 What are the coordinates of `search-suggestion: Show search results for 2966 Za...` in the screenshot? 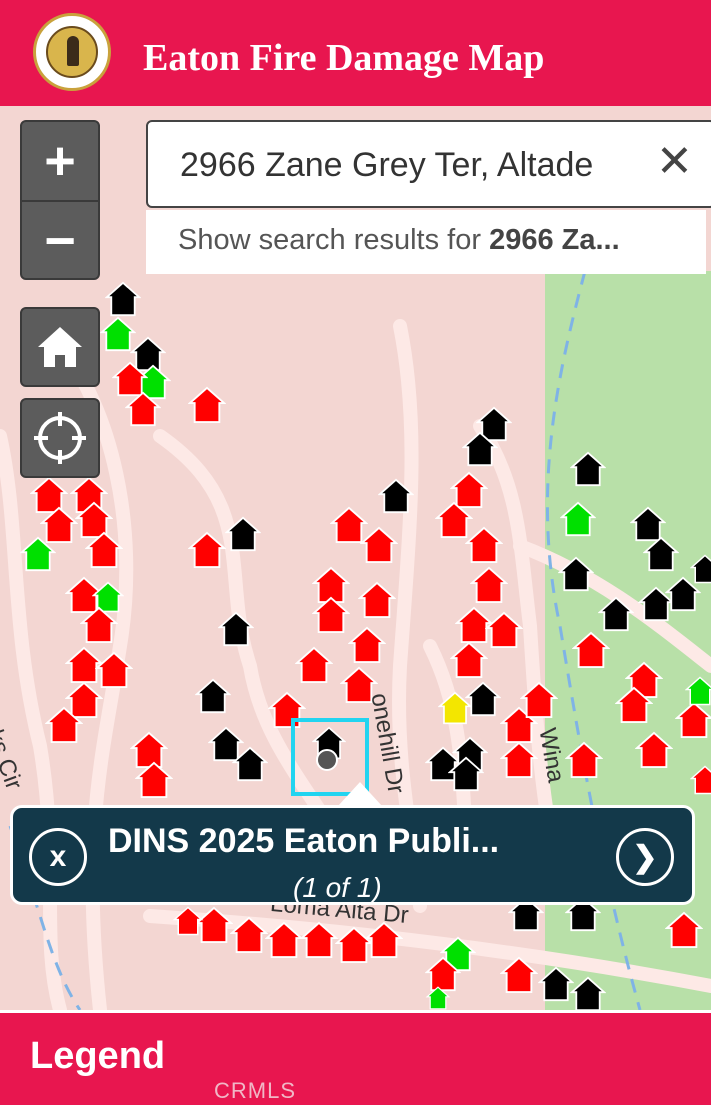 It's located at (426, 242).